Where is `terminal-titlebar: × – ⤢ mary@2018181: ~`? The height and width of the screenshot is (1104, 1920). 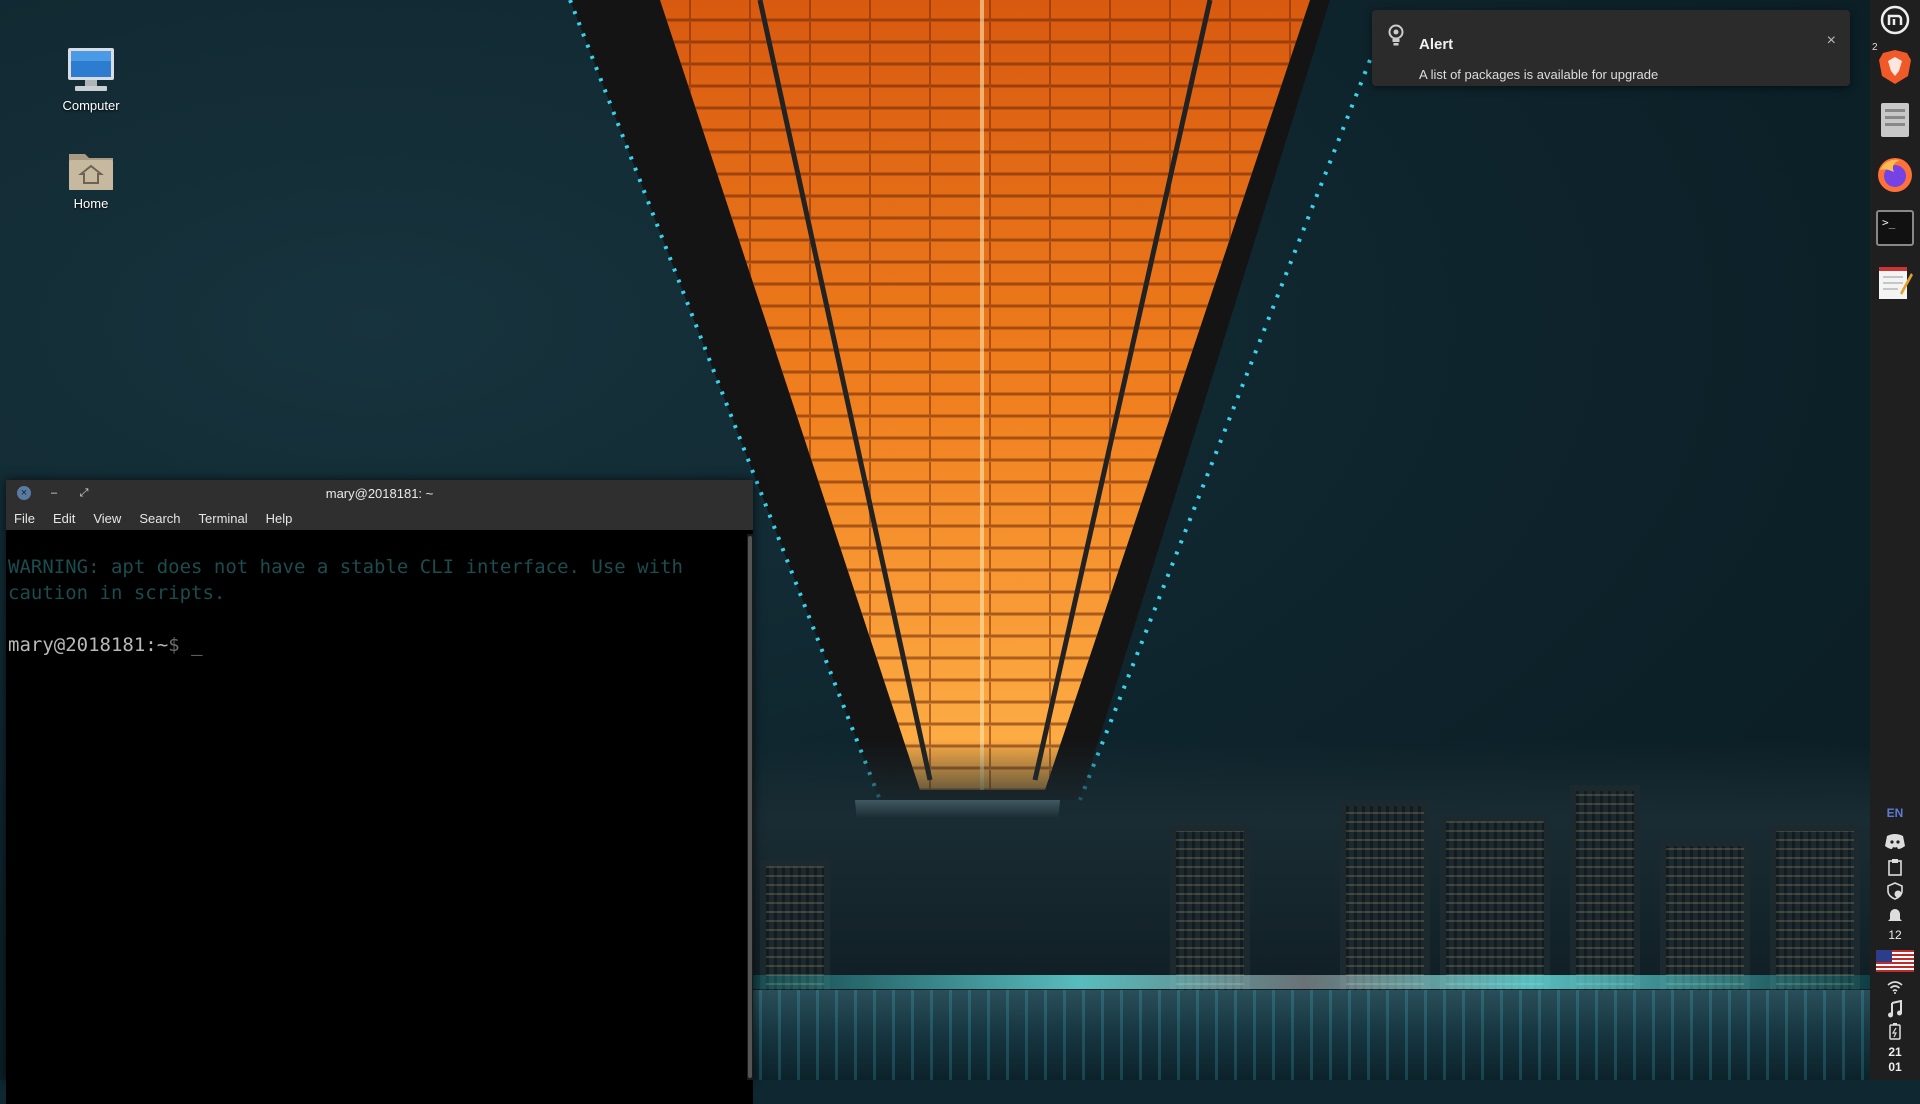 terminal-titlebar: × – ⤢ mary@2018181: ~ is located at coordinates (379, 493).